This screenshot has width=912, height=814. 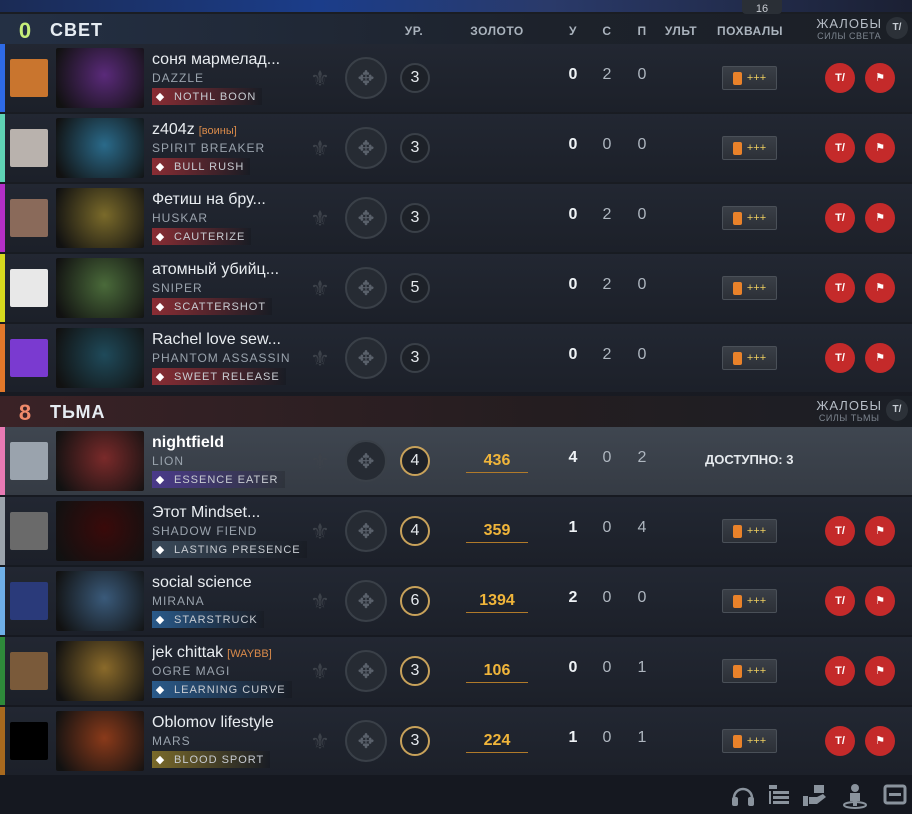 I want to click on dire-complaints-button: T/, so click(x=897, y=410).